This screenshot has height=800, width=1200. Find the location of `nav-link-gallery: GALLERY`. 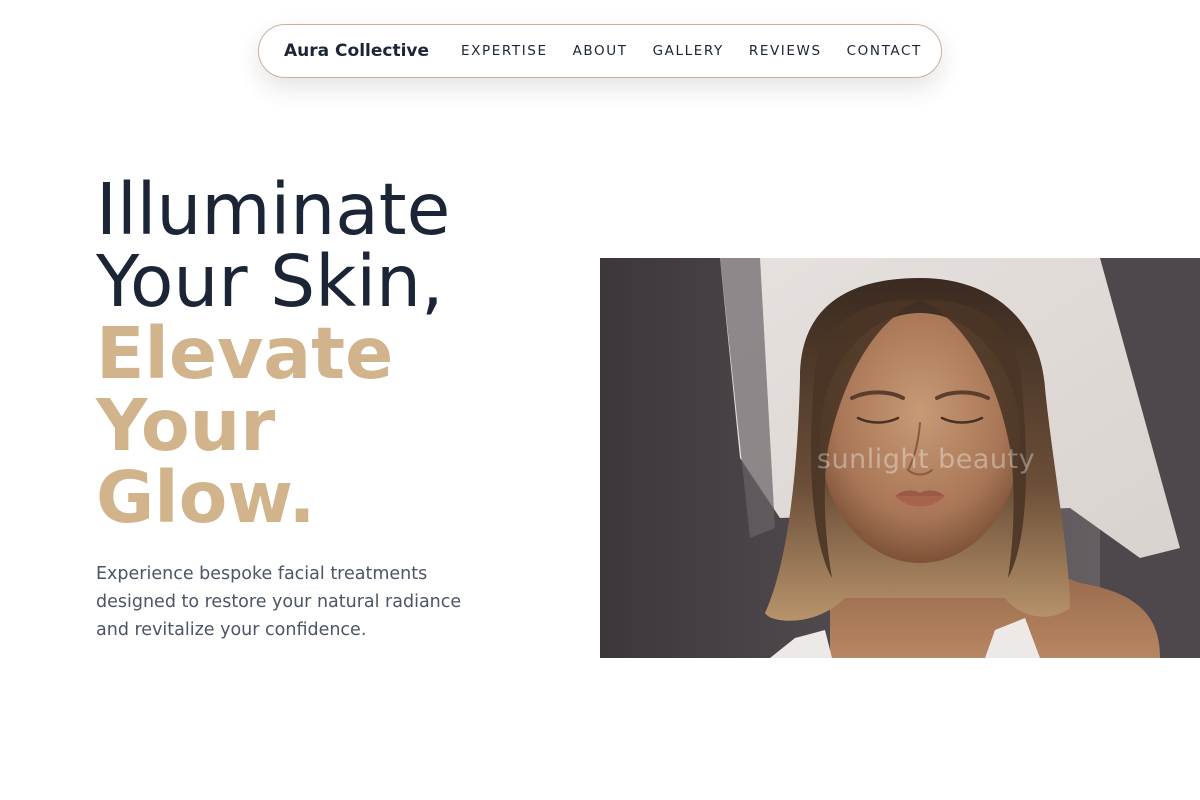

nav-link-gallery: GALLERY is located at coordinates (688, 51).